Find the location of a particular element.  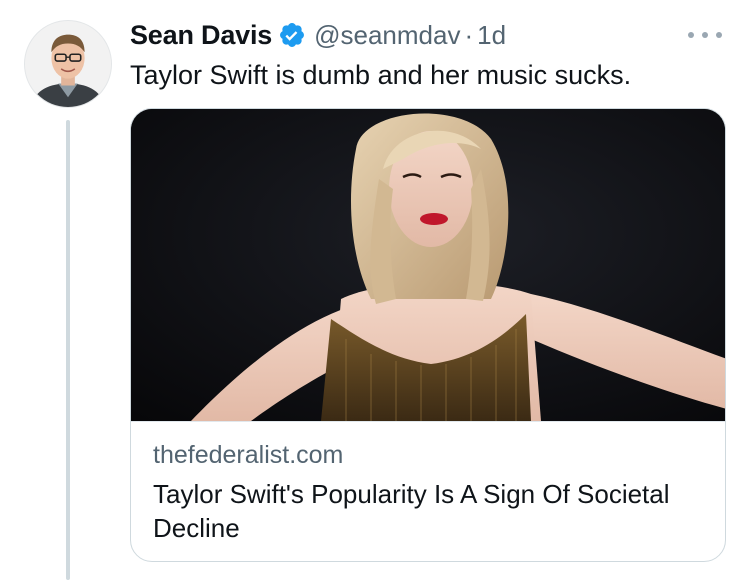

avatar-image is located at coordinates (68, 64).